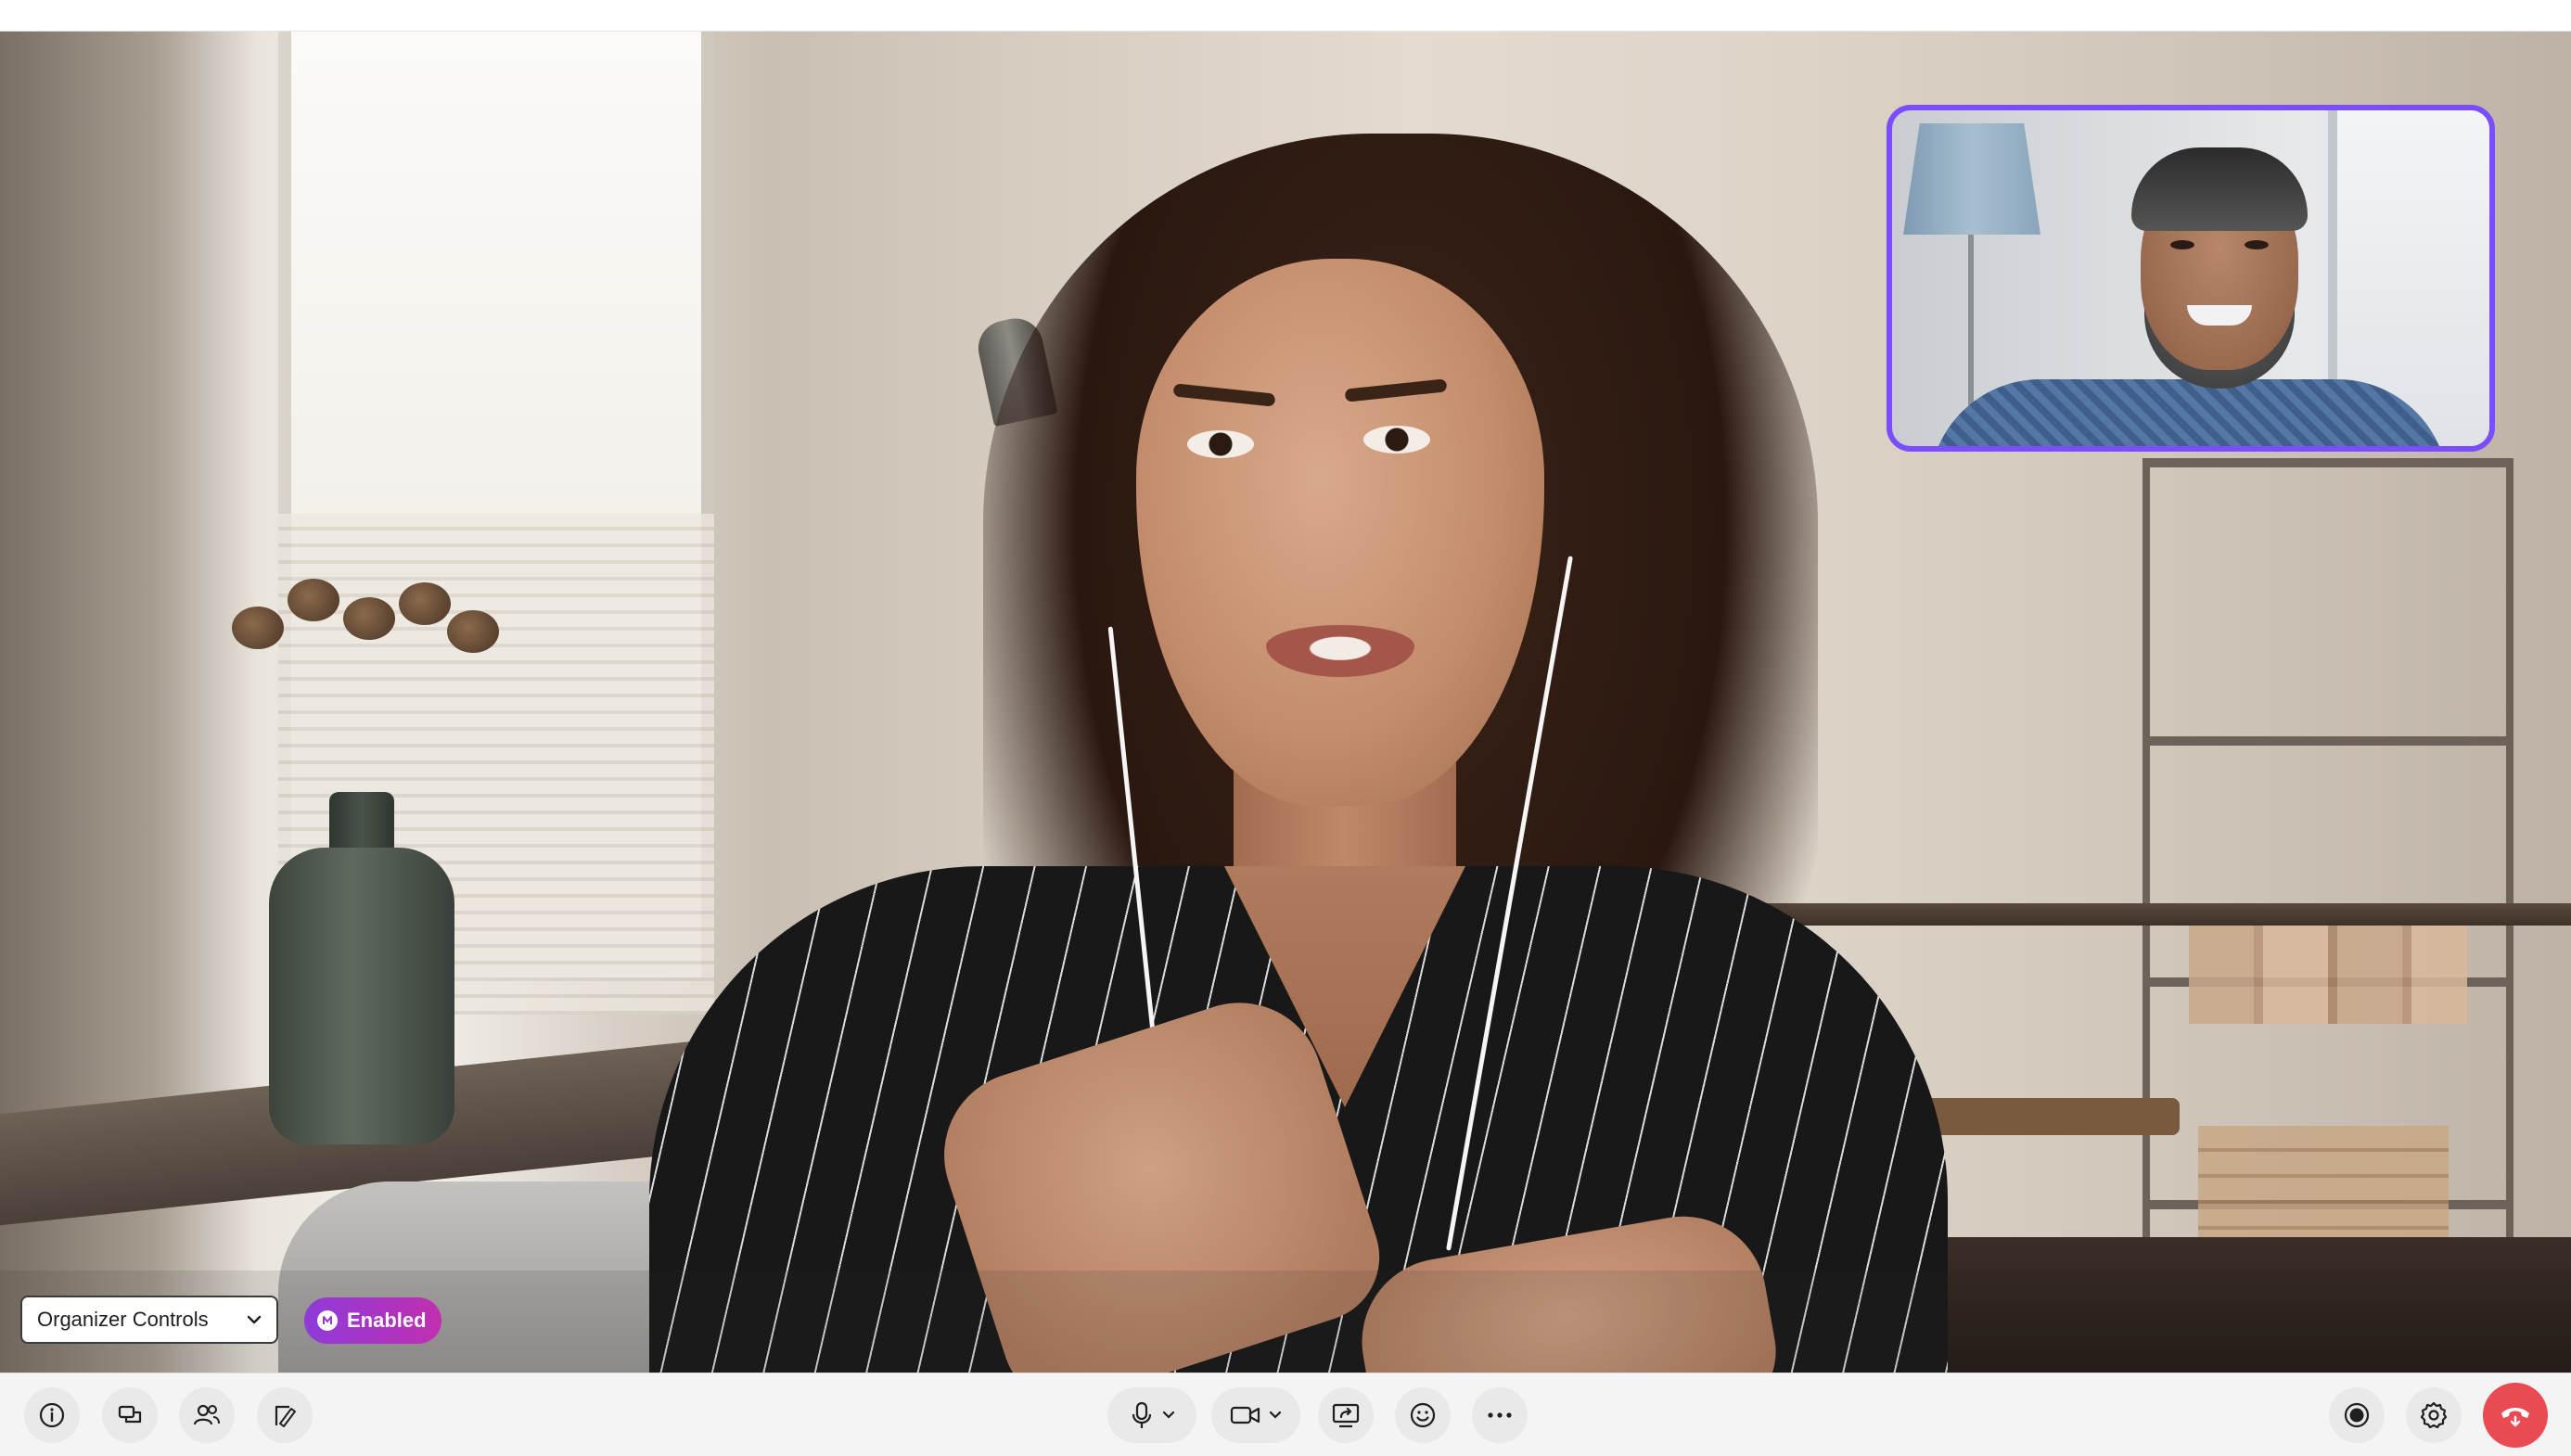 This screenshot has width=2571, height=1456. I want to click on background-table, so click(2143, 914).